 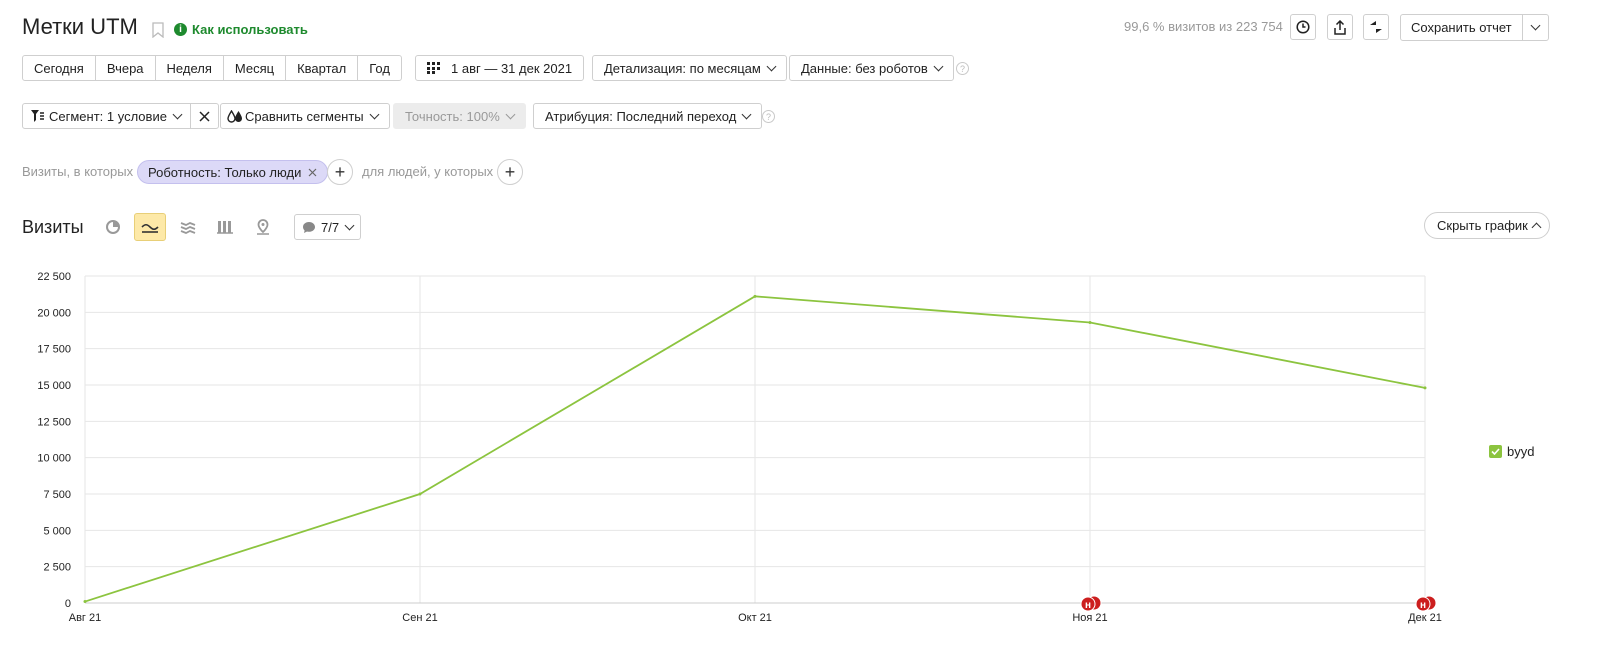 What do you see at coordinates (419, 618) in the screenshot?
I see `x-tick-label: Сен 21` at bounding box center [419, 618].